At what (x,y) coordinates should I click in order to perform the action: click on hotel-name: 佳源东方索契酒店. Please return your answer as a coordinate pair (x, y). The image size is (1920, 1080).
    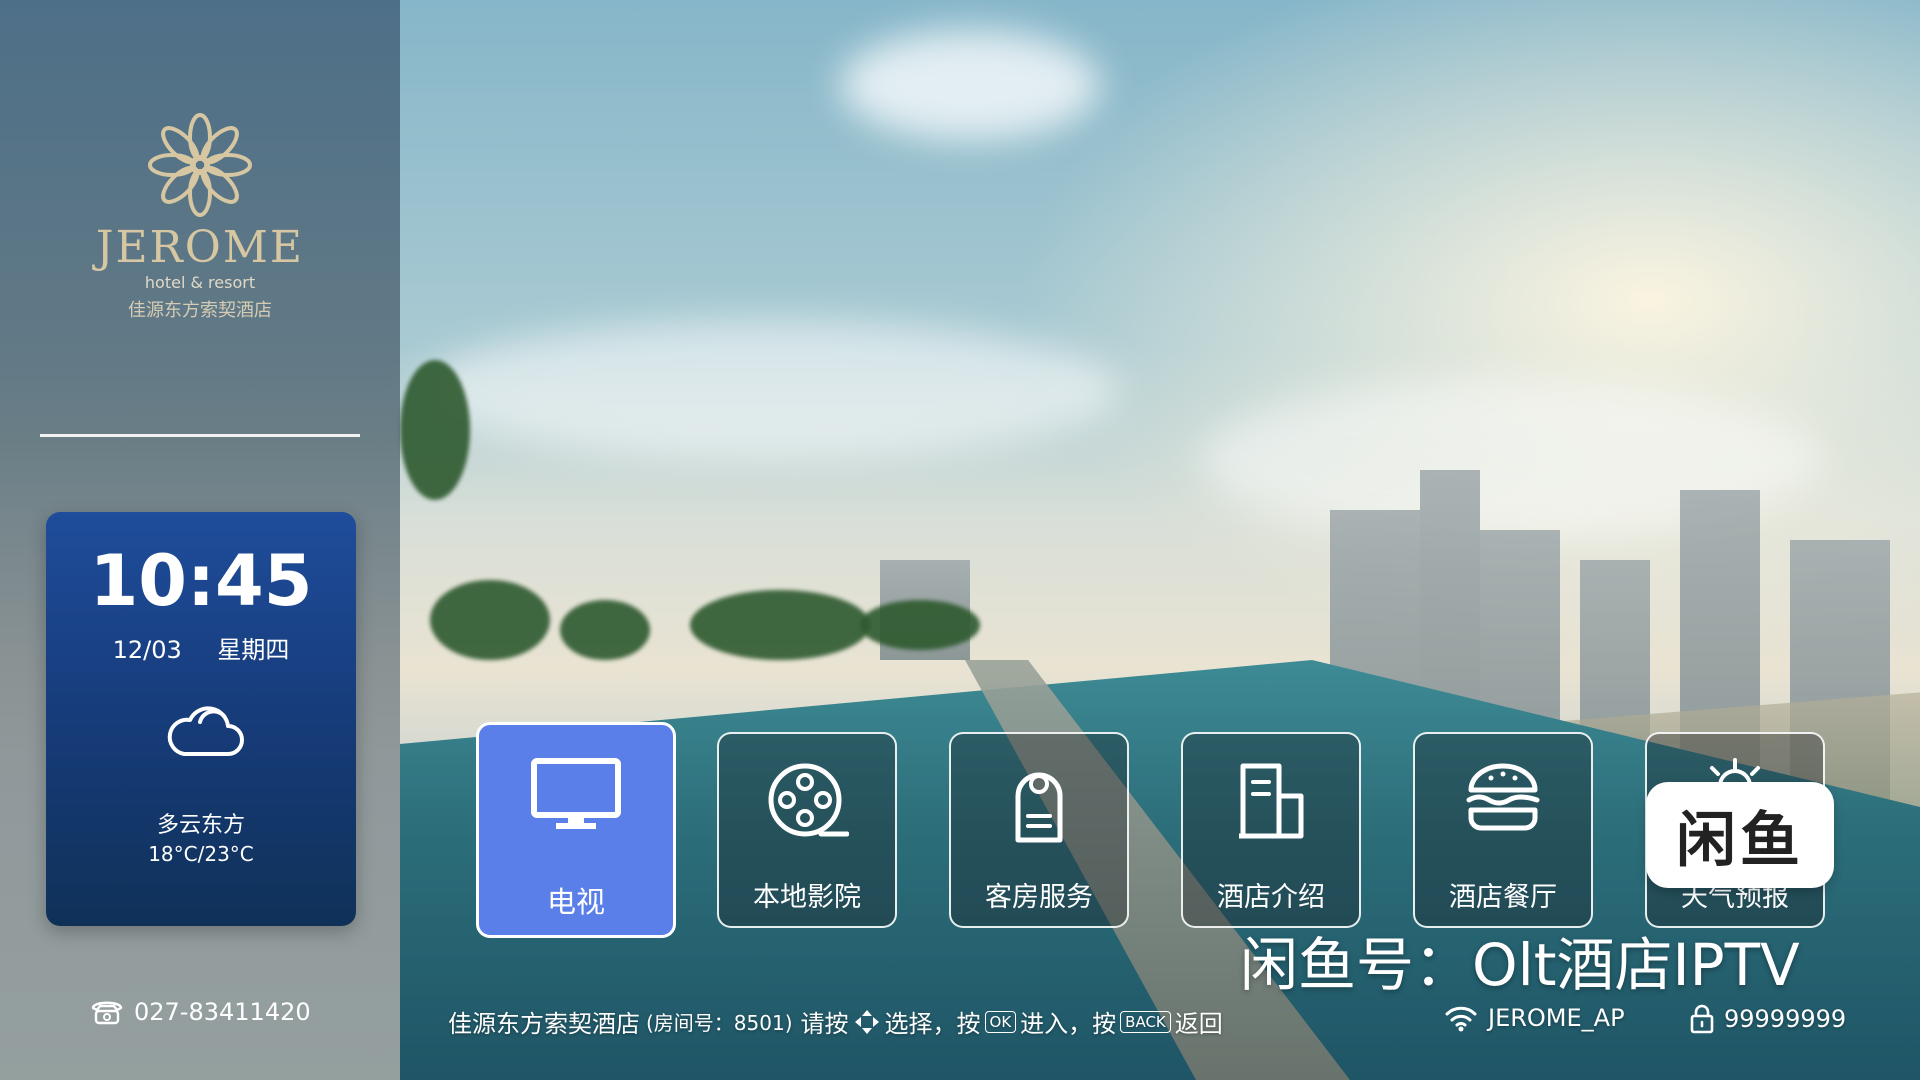
    Looking at the image, I should click on (544, 1024).